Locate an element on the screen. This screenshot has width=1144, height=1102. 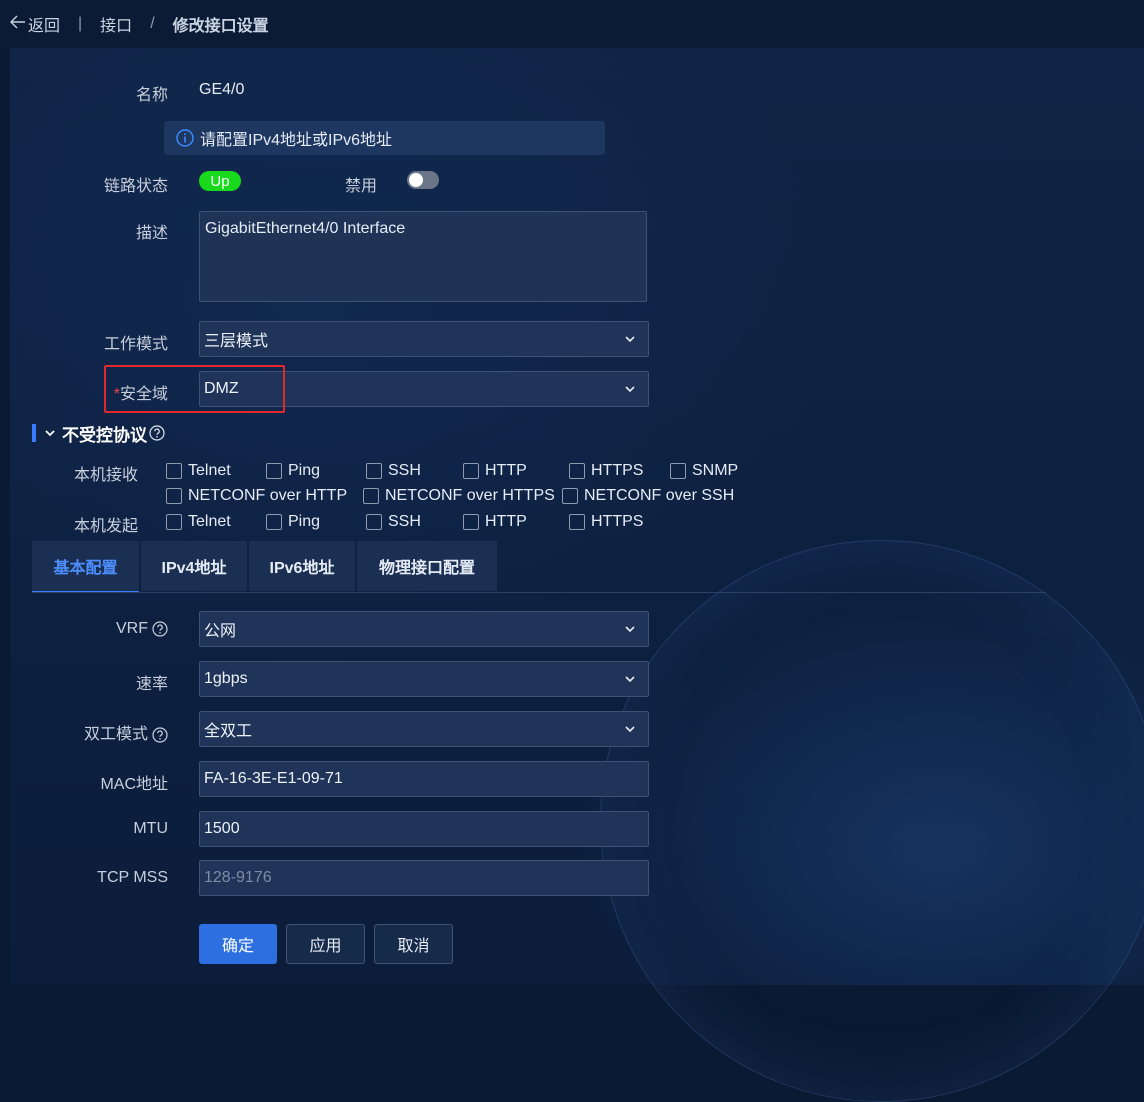
info-icon is located at coordinates (185, 138).